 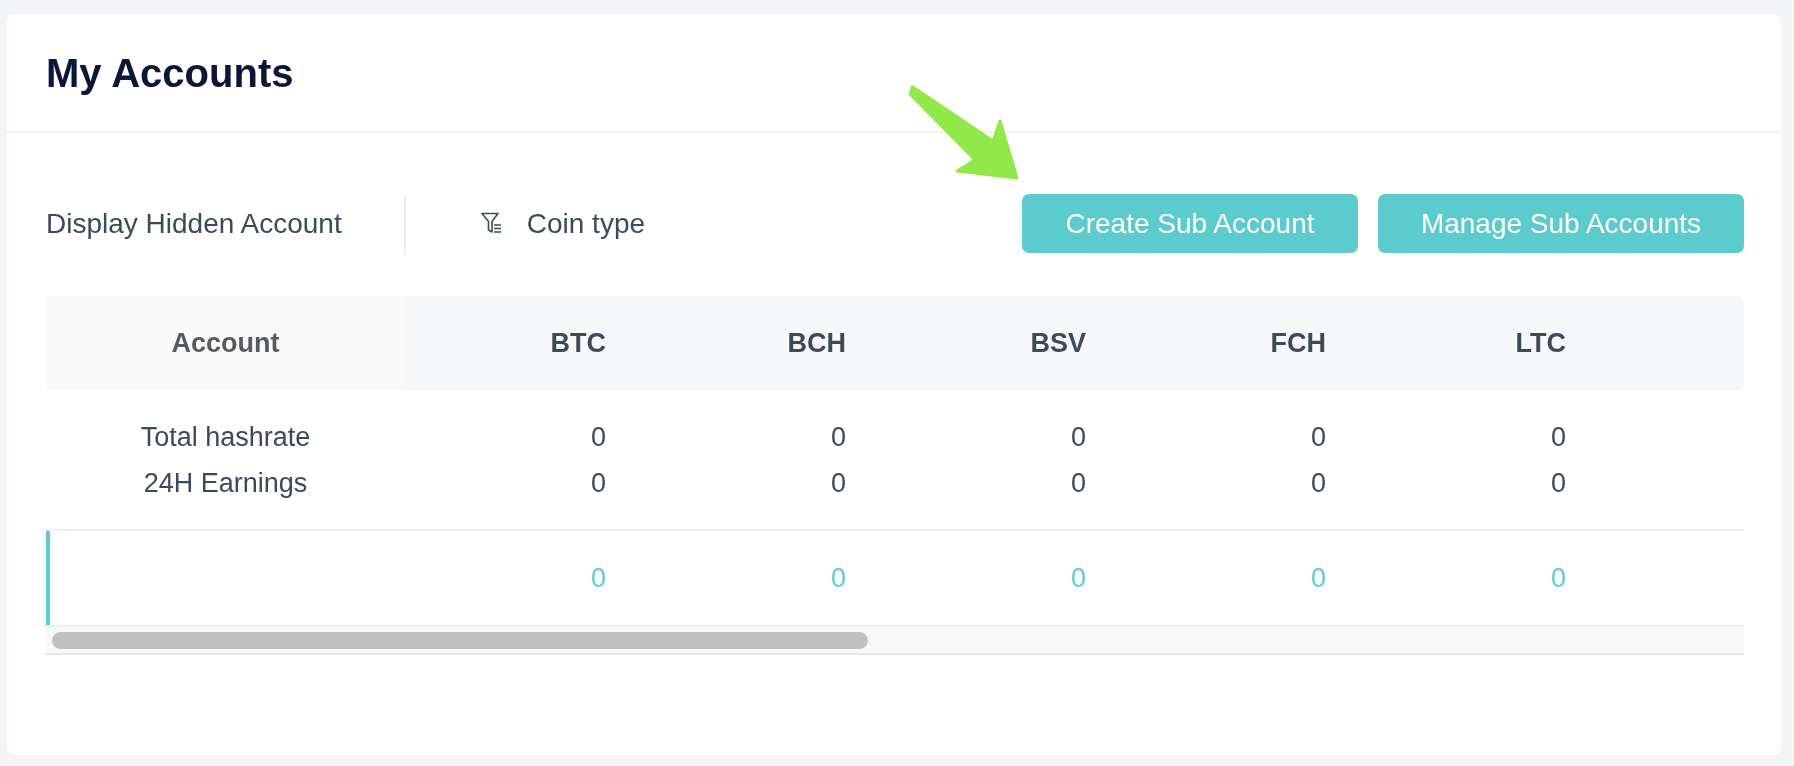 I want to click on action-button: Manage Sub Accounts, so click(x=1561, y=223).